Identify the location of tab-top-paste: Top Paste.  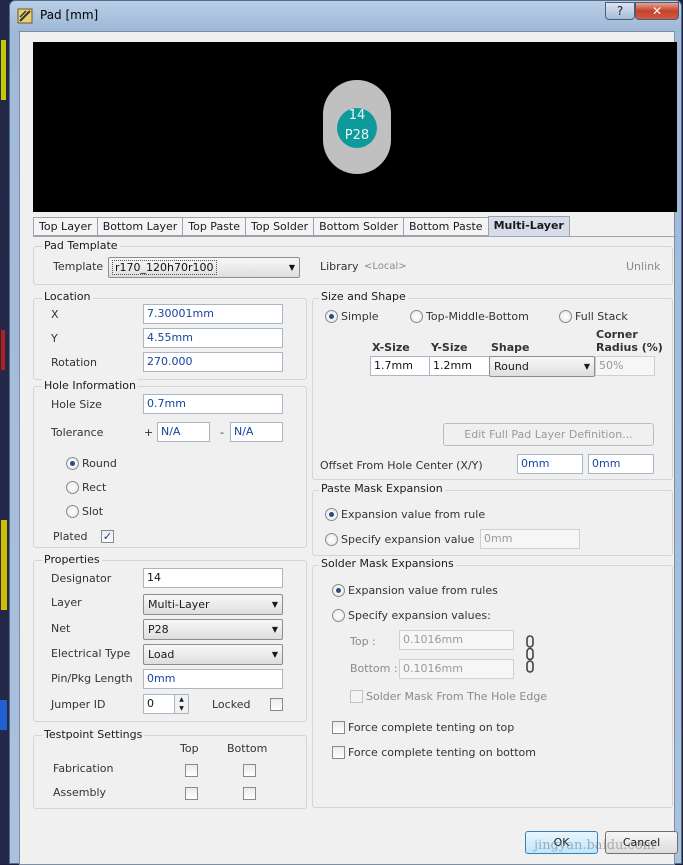
(214, 226).